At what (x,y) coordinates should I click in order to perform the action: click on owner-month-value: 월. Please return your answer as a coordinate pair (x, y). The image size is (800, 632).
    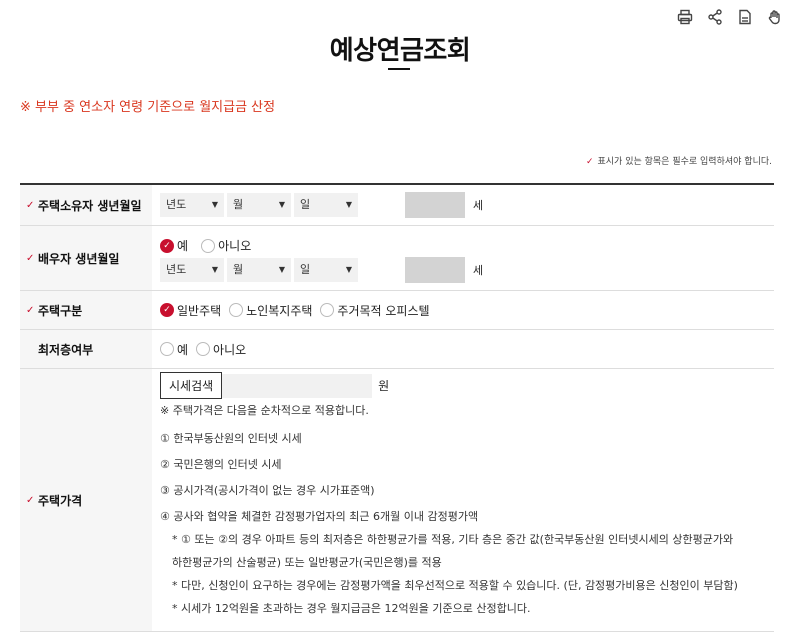
    Looking at the image, I should click on (238, 204).